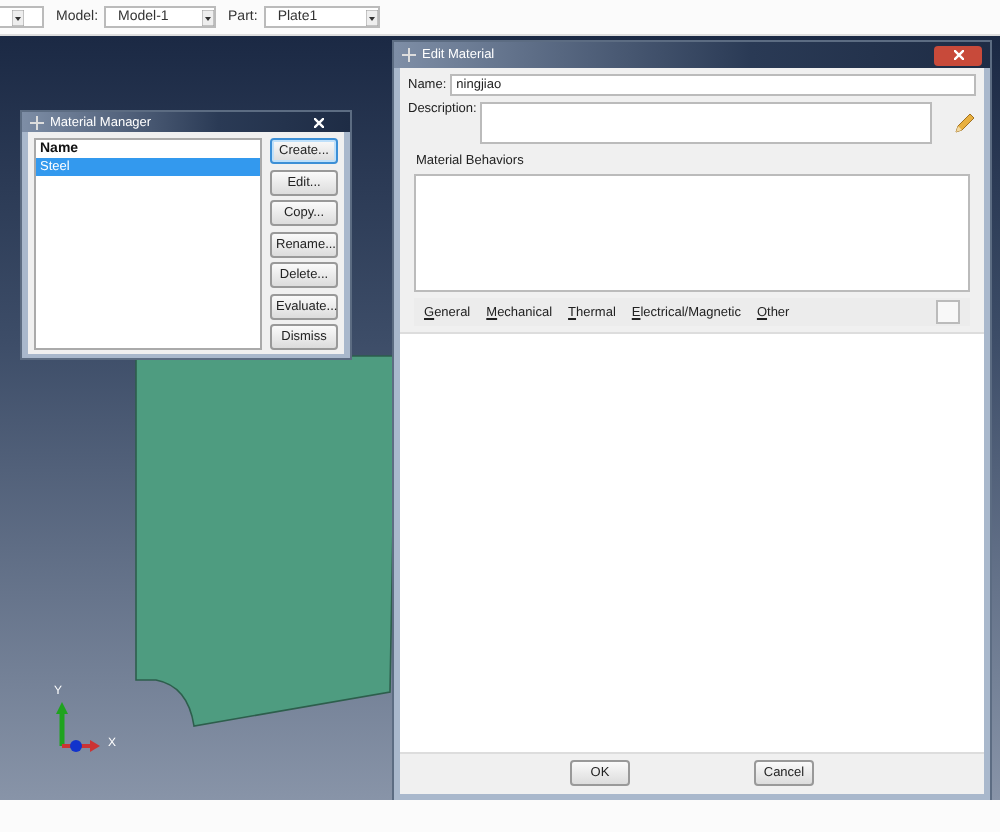  I want to click on dropdown-field, so click(22, 17).